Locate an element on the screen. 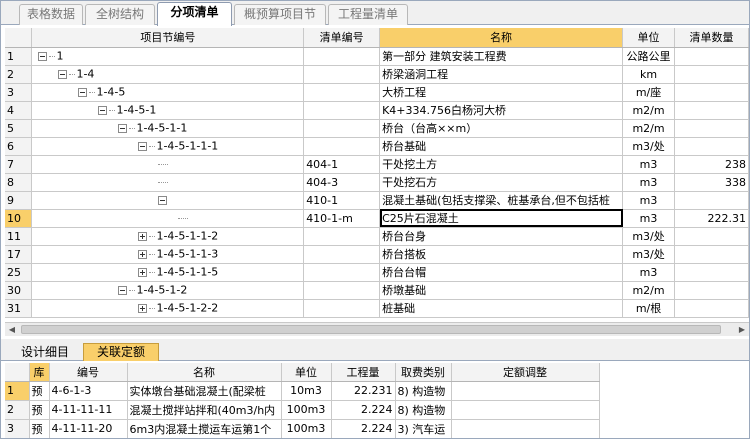 This screenshot has width=750, height=439. table-row: 1 预 4-6-1-3 实体墩台基础混凝土(配梁桩 10m3 22.231 8) 构造物 is located at coordinates (302, 391).